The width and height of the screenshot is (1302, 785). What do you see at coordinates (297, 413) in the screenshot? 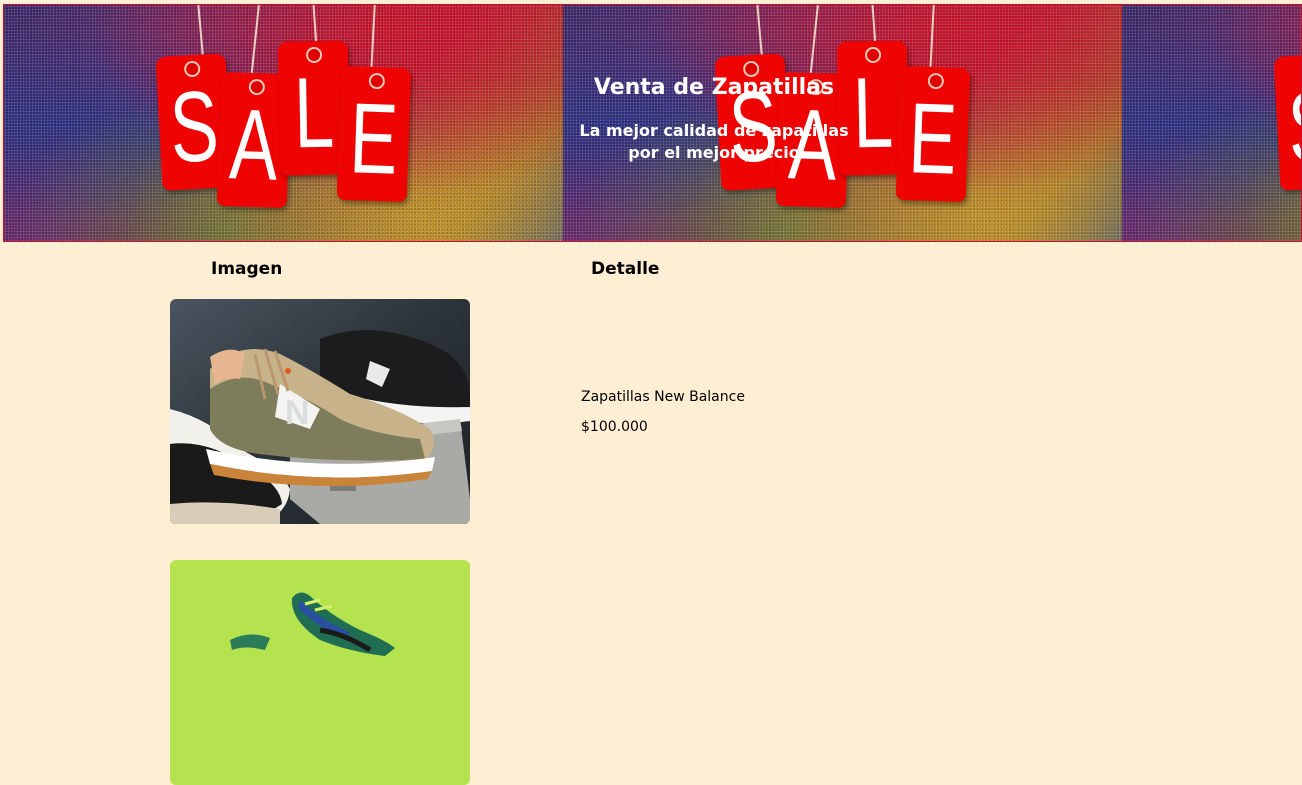
I see `svg-text: N` at bounding box center [297, 413].